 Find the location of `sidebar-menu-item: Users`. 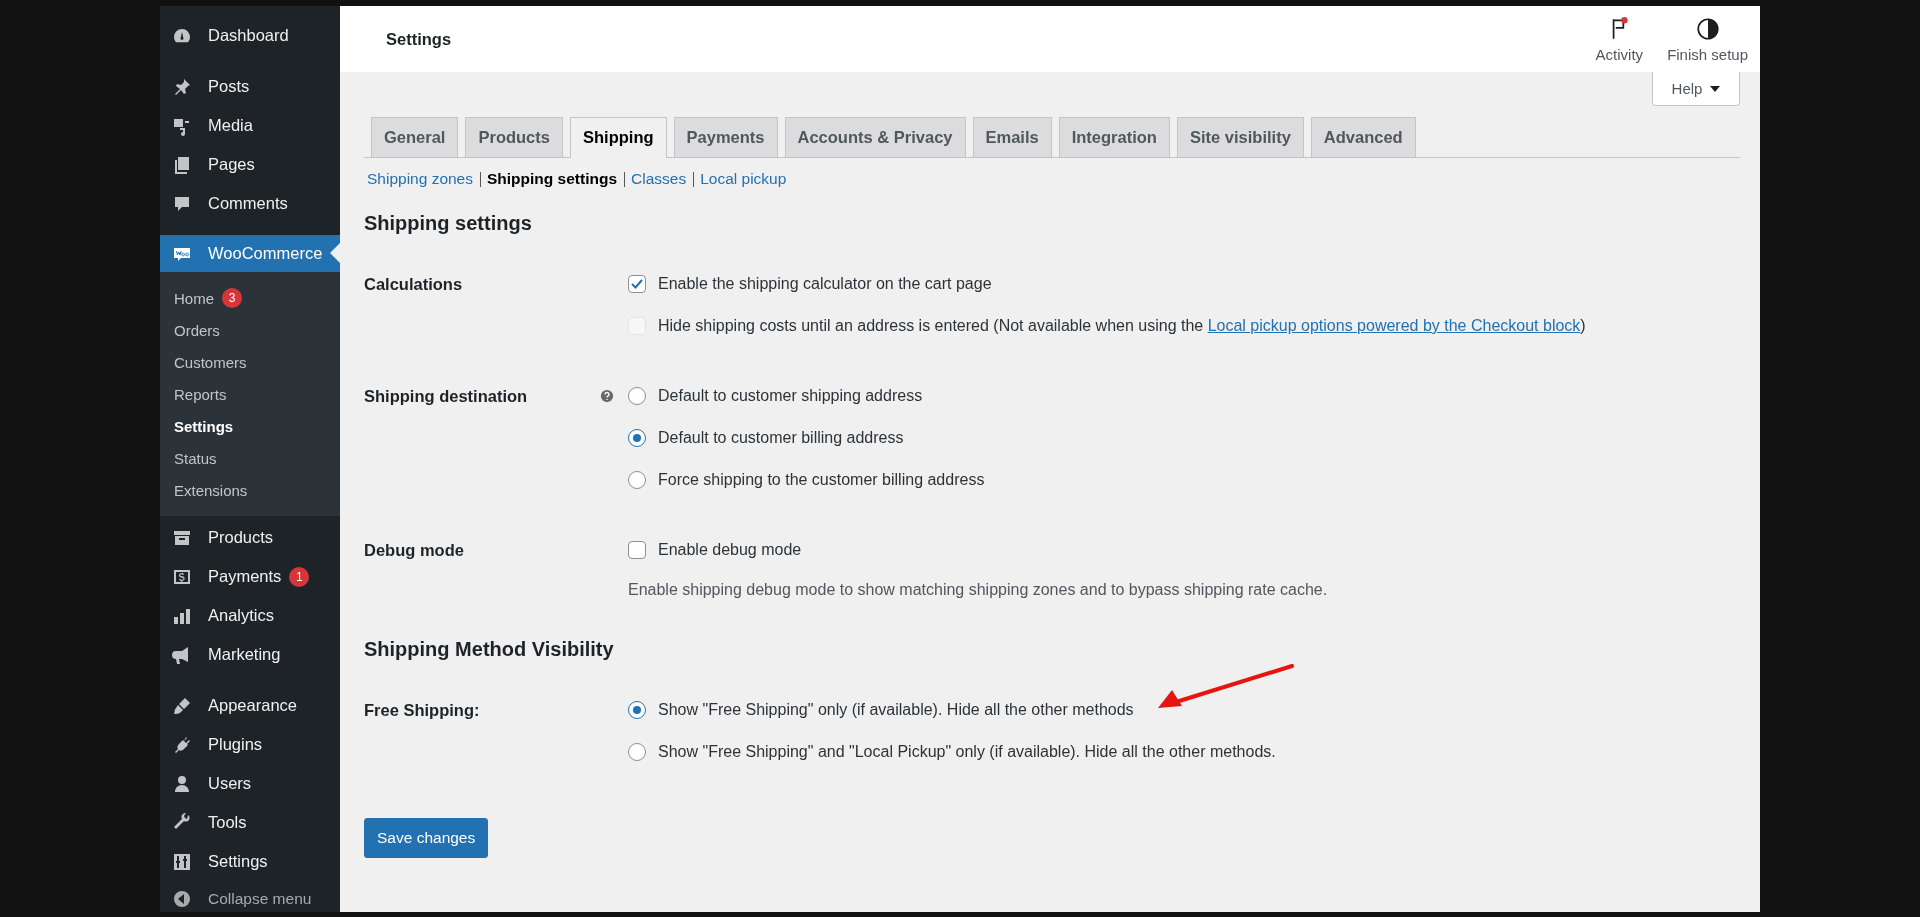

sidebar-menu-item: Users is located at coordinates (250, 783).